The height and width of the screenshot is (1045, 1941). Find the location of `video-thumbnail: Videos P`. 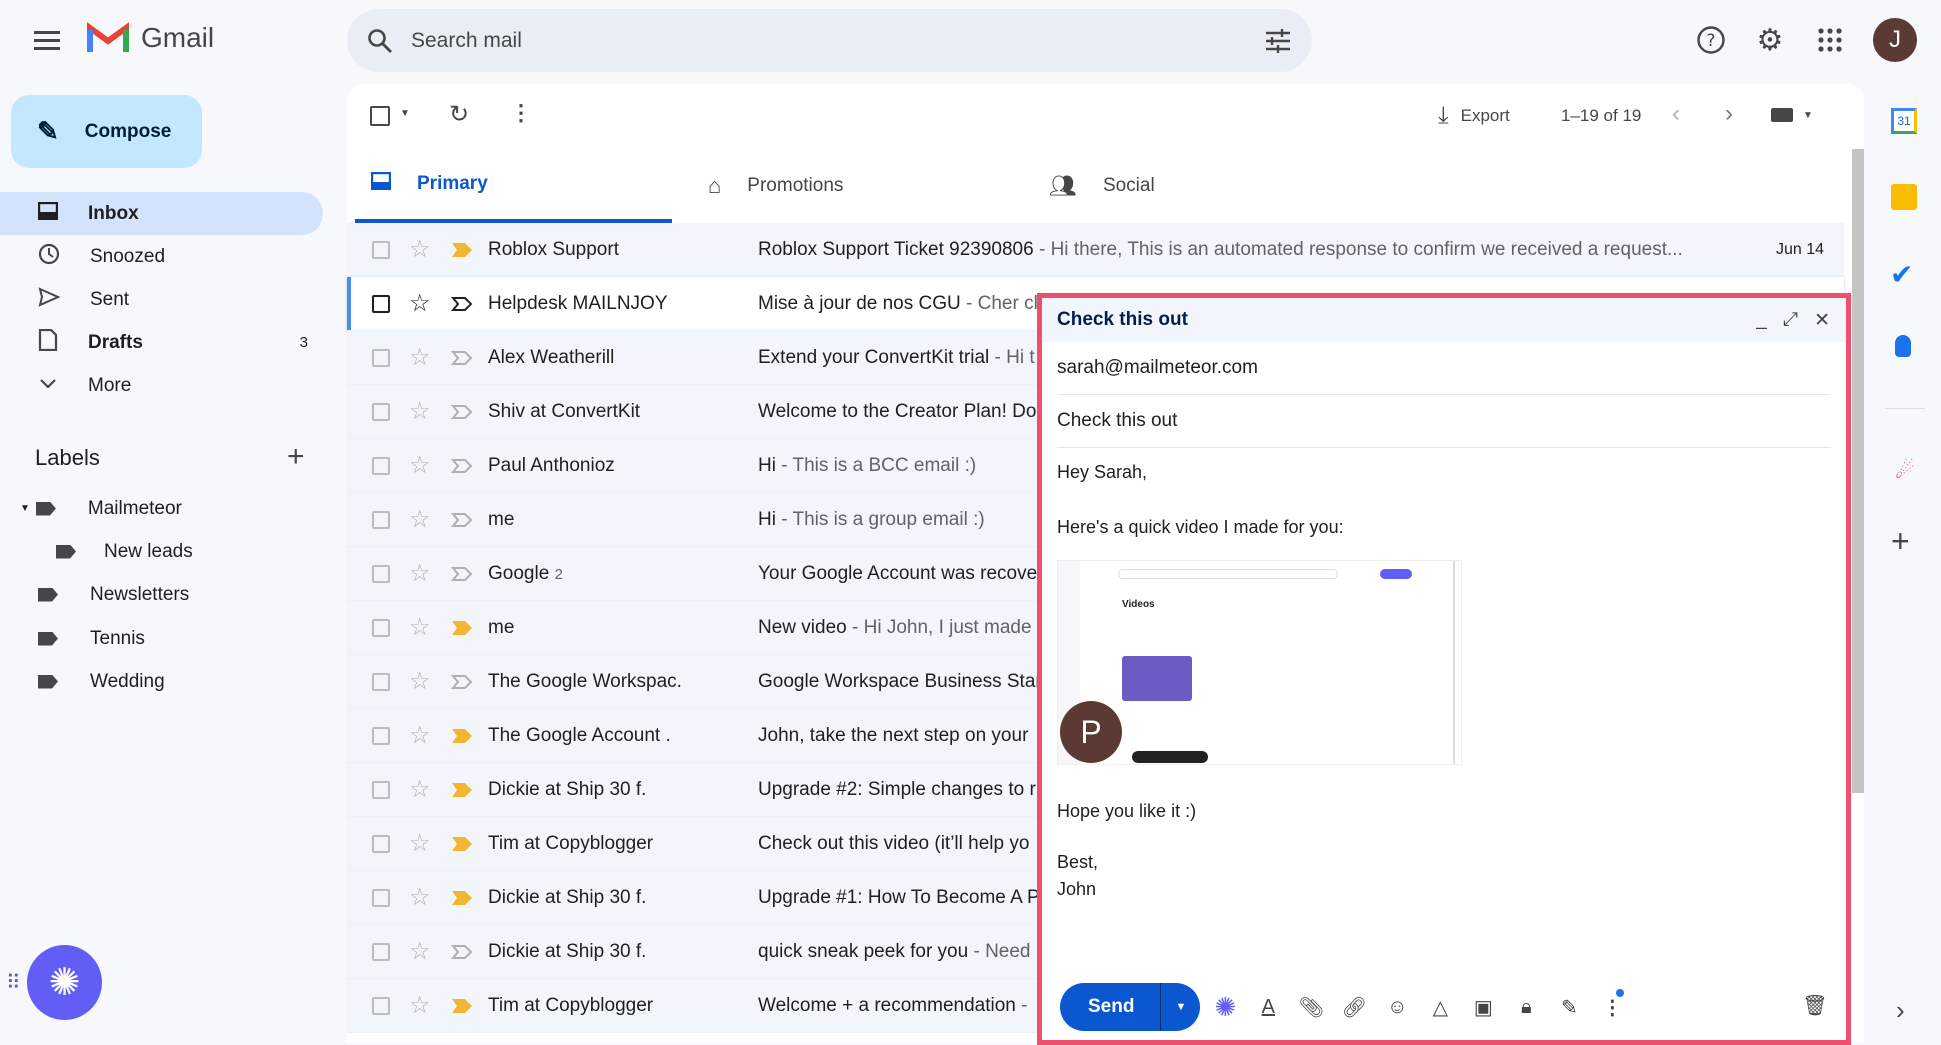

video-thumbnail: Videos P is located at coordinates (1259, 662).